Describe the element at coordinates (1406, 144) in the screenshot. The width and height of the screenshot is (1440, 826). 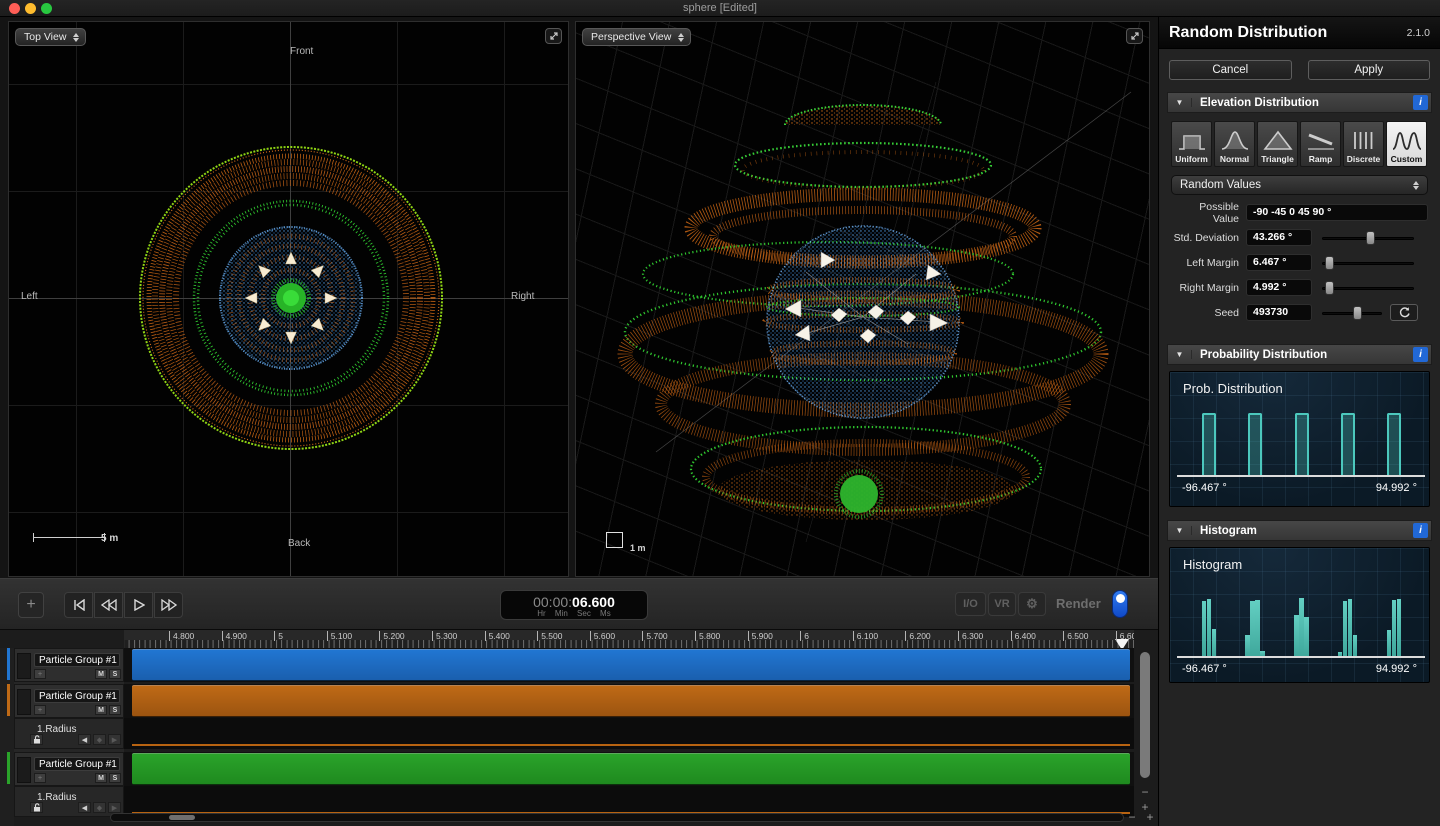
I see `dist-type-custom: Custom` at that location.